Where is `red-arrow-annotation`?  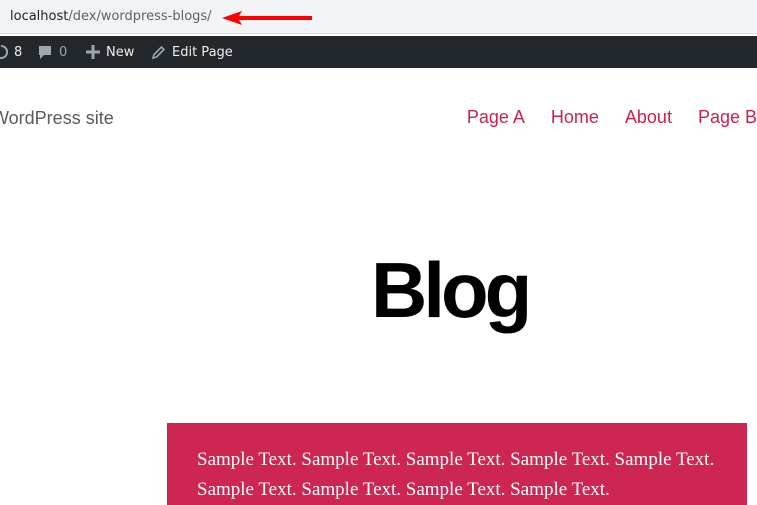
red-arrow-annotation is located at coordinates (267, 18).